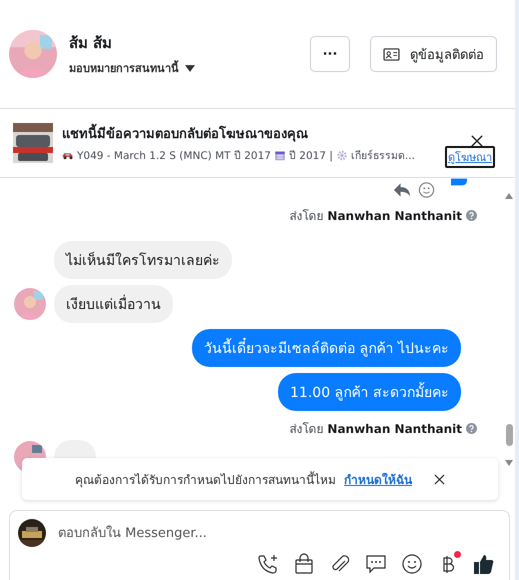 The image size is (519, 580). I want to click on message-bubble: ไม่เห็นมีใครโทรมาเลยค่ะ, so click(143, 260).